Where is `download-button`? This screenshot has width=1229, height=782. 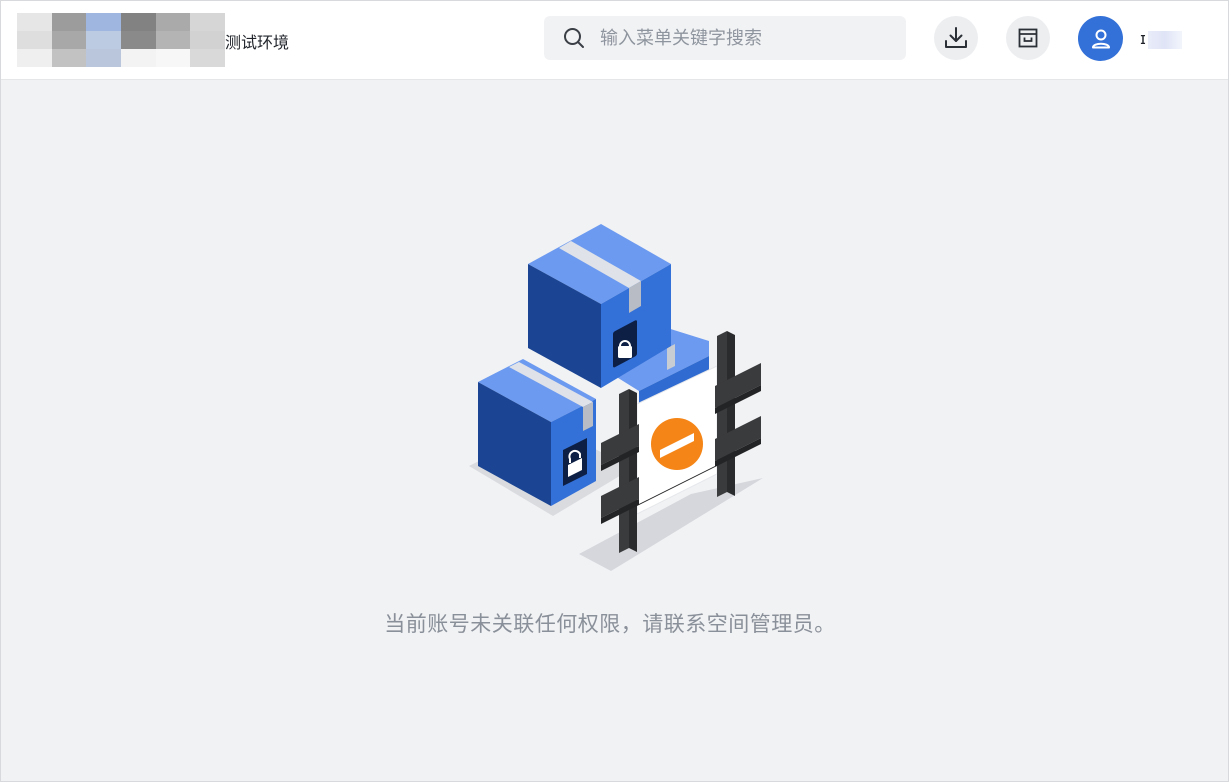
download-button is located at coordinates (956, 38).